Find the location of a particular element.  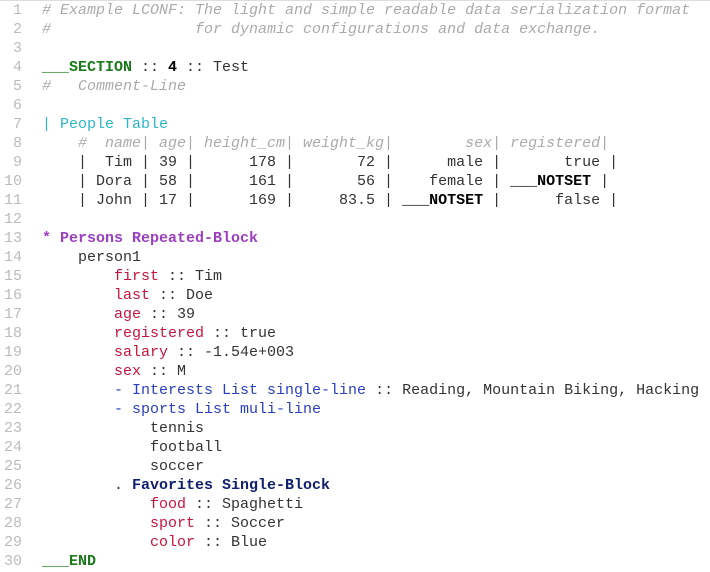

code-line: 16 last :: Doe is located at coordinates (349, 295).